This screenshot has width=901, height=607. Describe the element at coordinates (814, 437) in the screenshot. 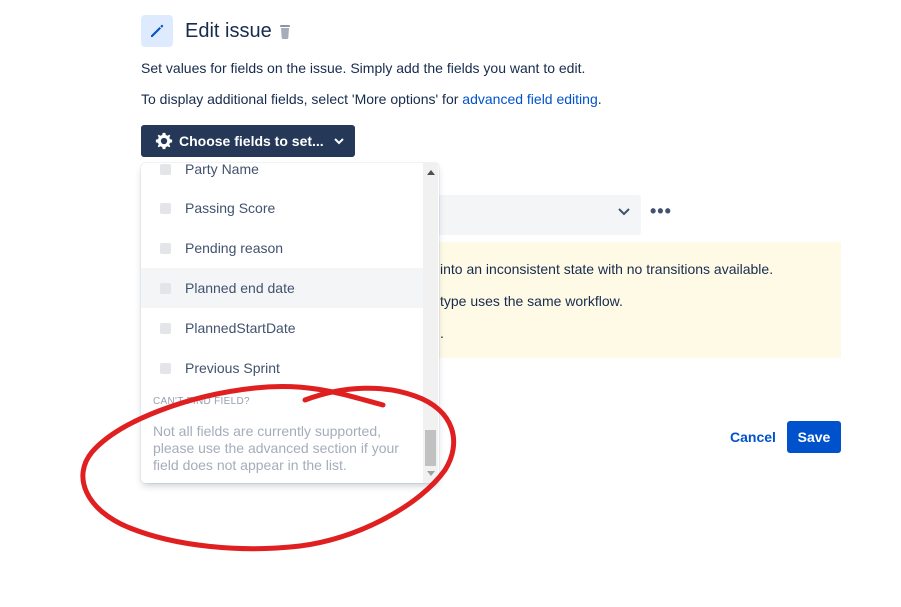

I see `save-button: Save` at that location.